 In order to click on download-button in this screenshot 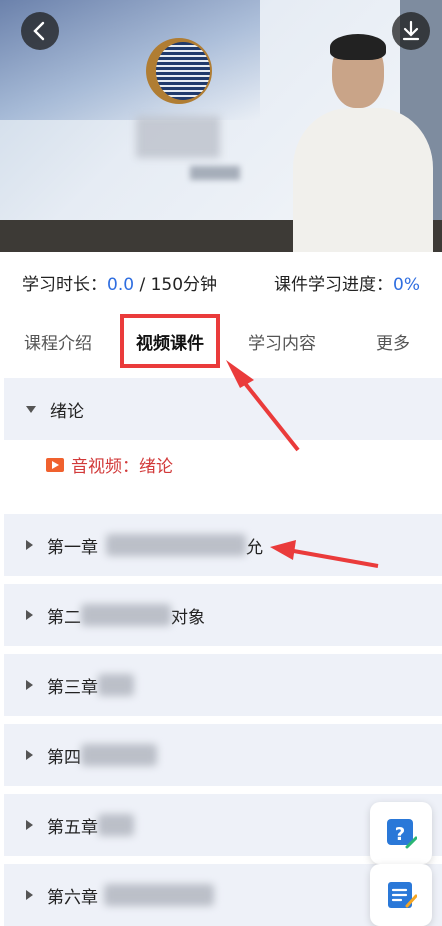, I will do `click(411, 31)`.